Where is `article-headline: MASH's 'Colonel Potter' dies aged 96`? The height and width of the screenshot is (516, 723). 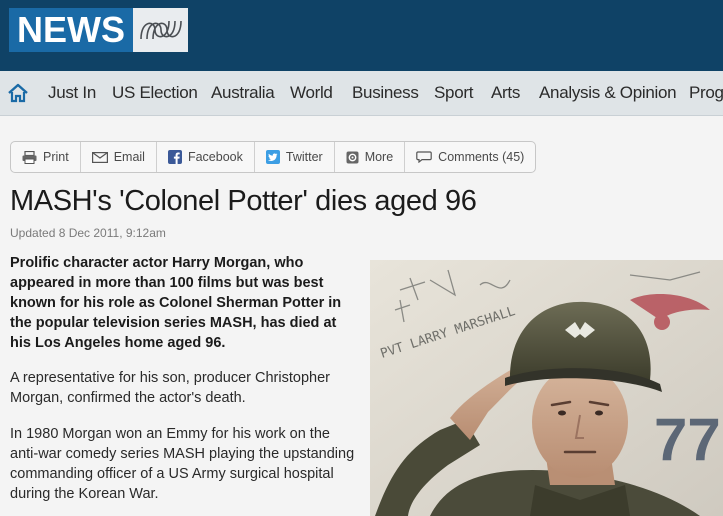 article-headline: MASH's 'Colonel Potter' dies aged 96 is located at coordinates (243, 201).